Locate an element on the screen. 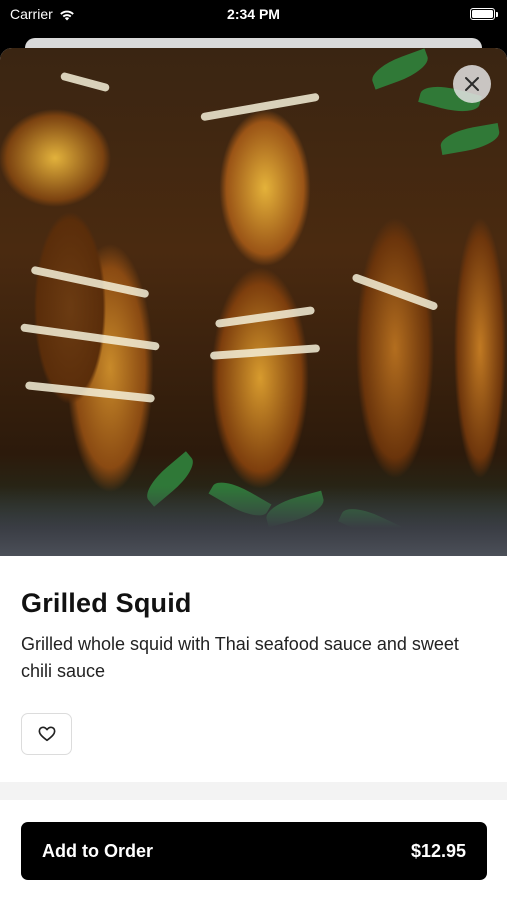 The height and width of the screenshot is (900, 507). heart-outline-icon is located at coordinates (46, 734).